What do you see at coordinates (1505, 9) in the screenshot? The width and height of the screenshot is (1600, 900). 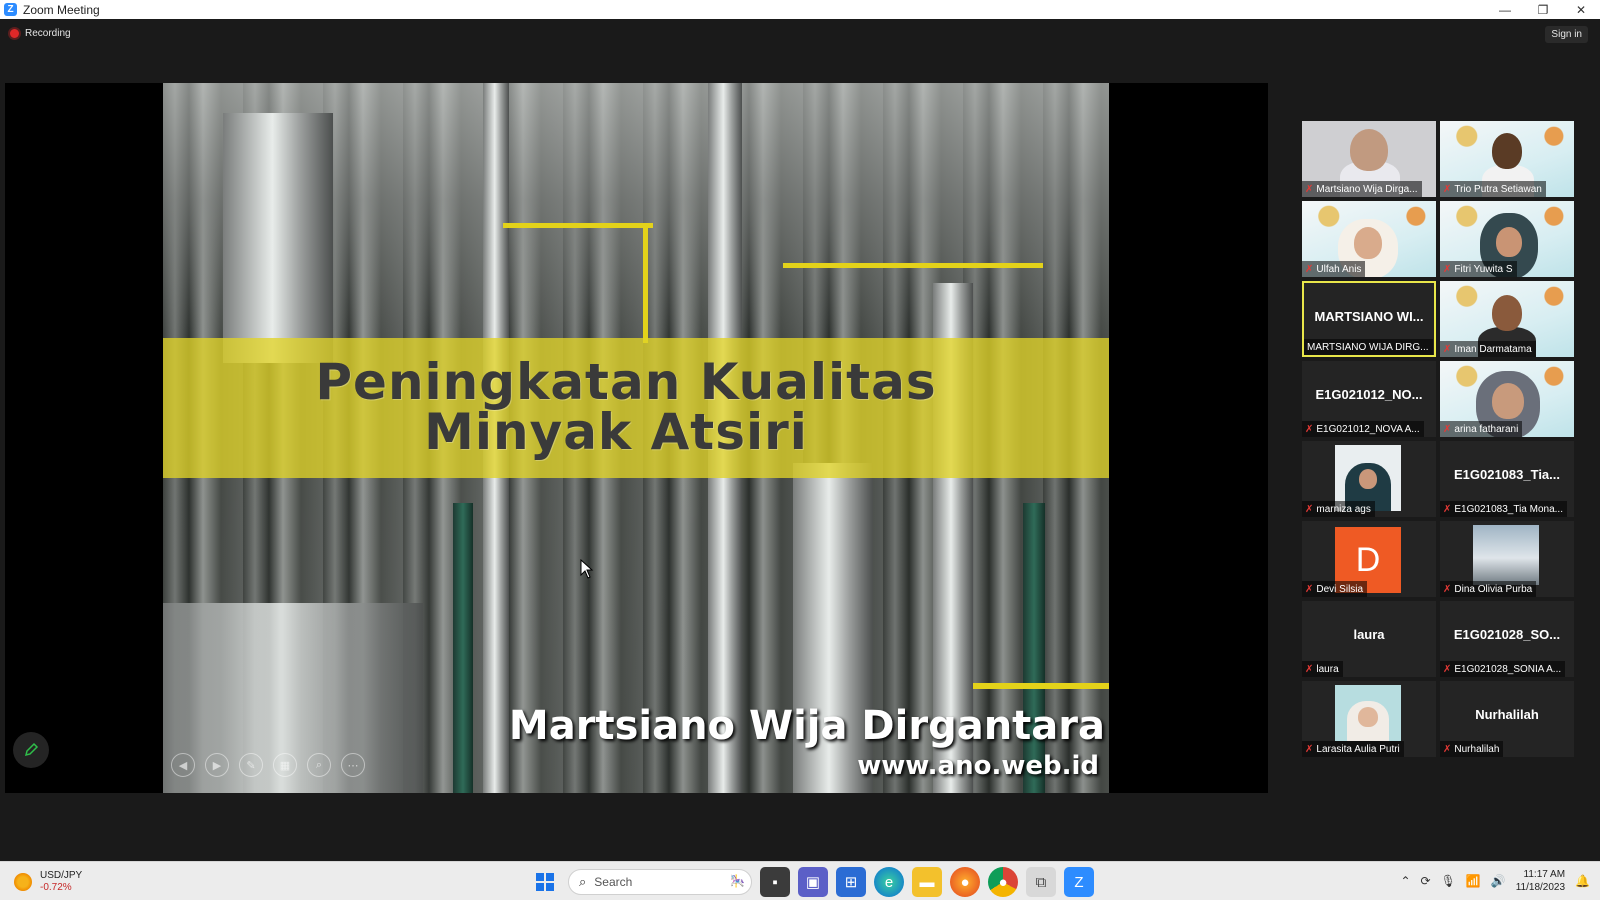 I see `minimize-button: —` at bounding box center [1505, 9].